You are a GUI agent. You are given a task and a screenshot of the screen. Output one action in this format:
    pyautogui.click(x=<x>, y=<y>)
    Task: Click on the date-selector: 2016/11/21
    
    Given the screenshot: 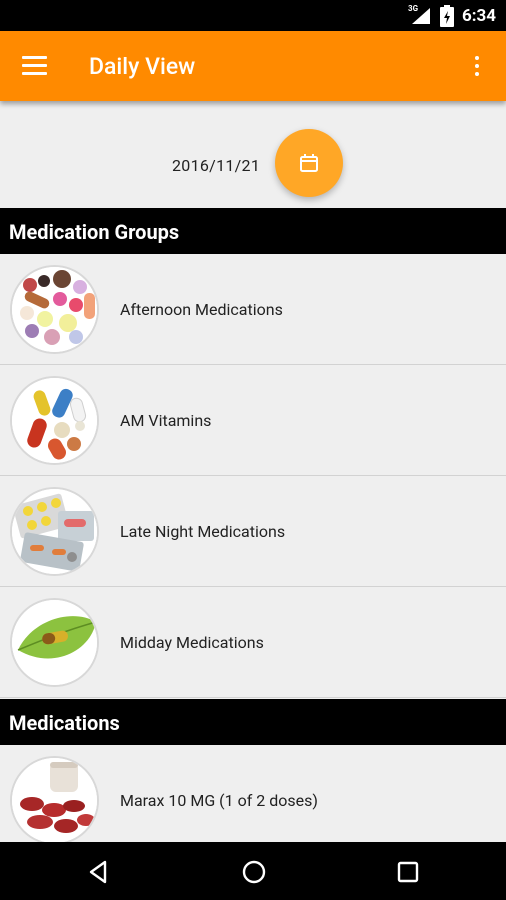 What is the action you would take?
    pyautogui.click(x=253, y=154)
    